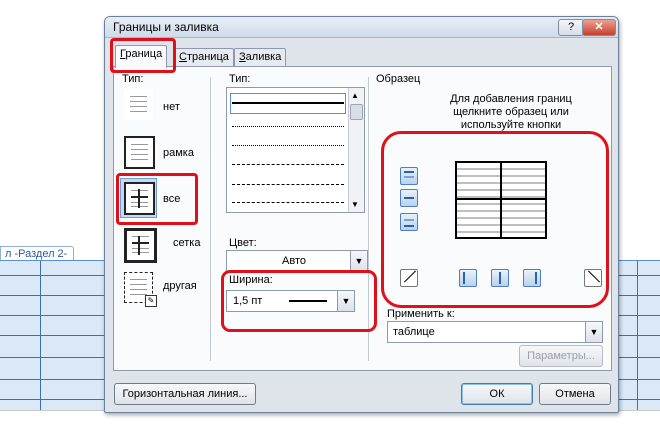 The width and height of the screenshot is (660, 427). What do you see at coordinates (171, 107) in the screenshot?
I see `setting-none-label: нет` at bounding box center [171, 107].